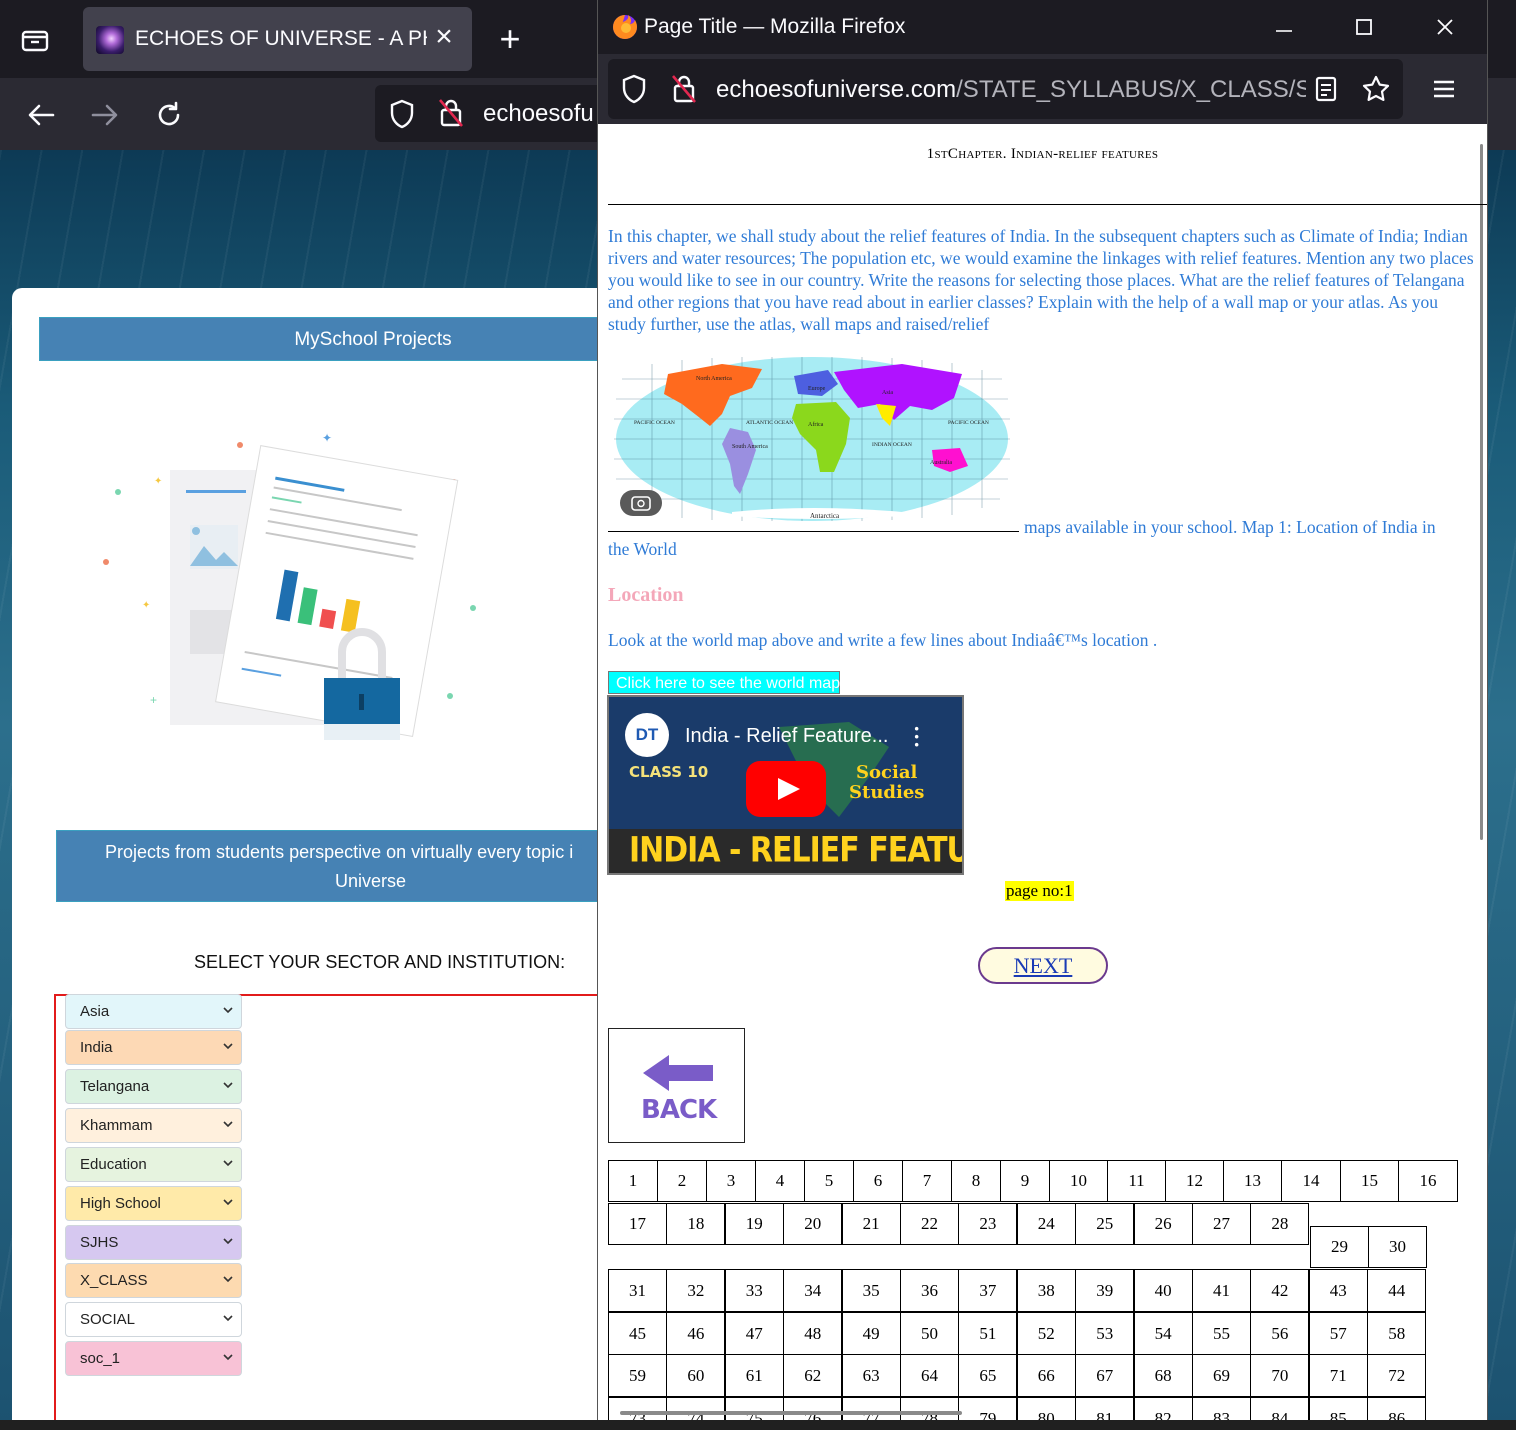 The height and width of the screenshot is (1430, 1516). Describe the element at coordinates (153, 1319) in the screenshot. I see `sector-dropdown: SOCIAL` at that location.